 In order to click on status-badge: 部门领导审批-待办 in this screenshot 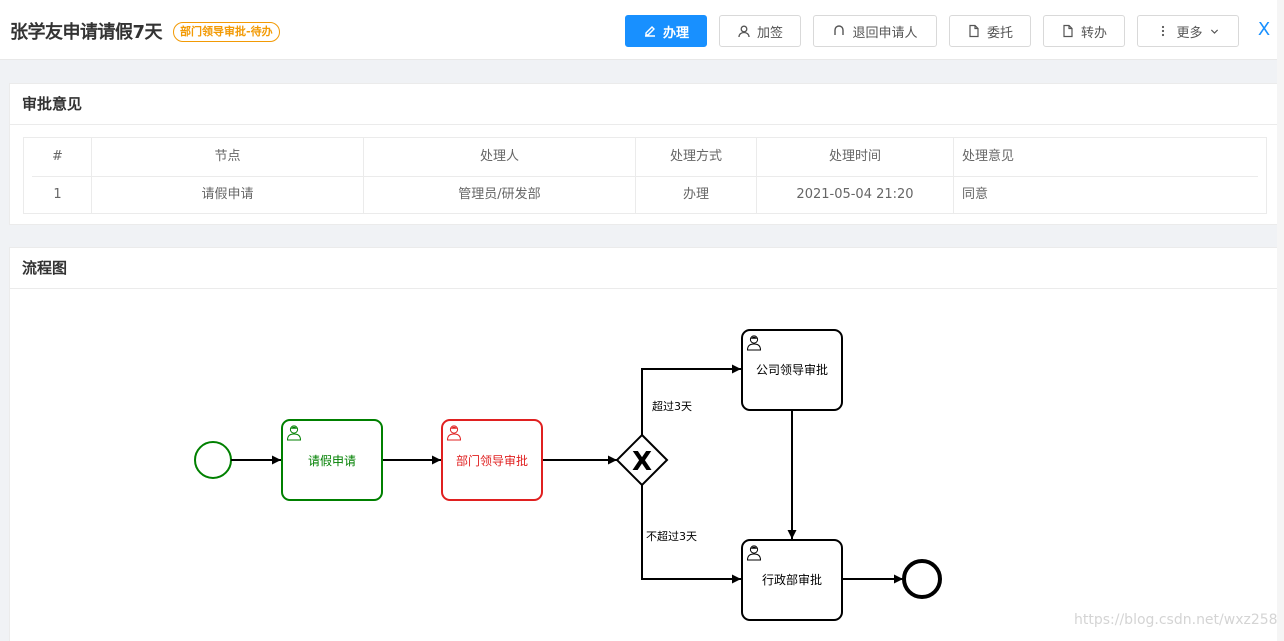, I will do `click(226, 32)`.